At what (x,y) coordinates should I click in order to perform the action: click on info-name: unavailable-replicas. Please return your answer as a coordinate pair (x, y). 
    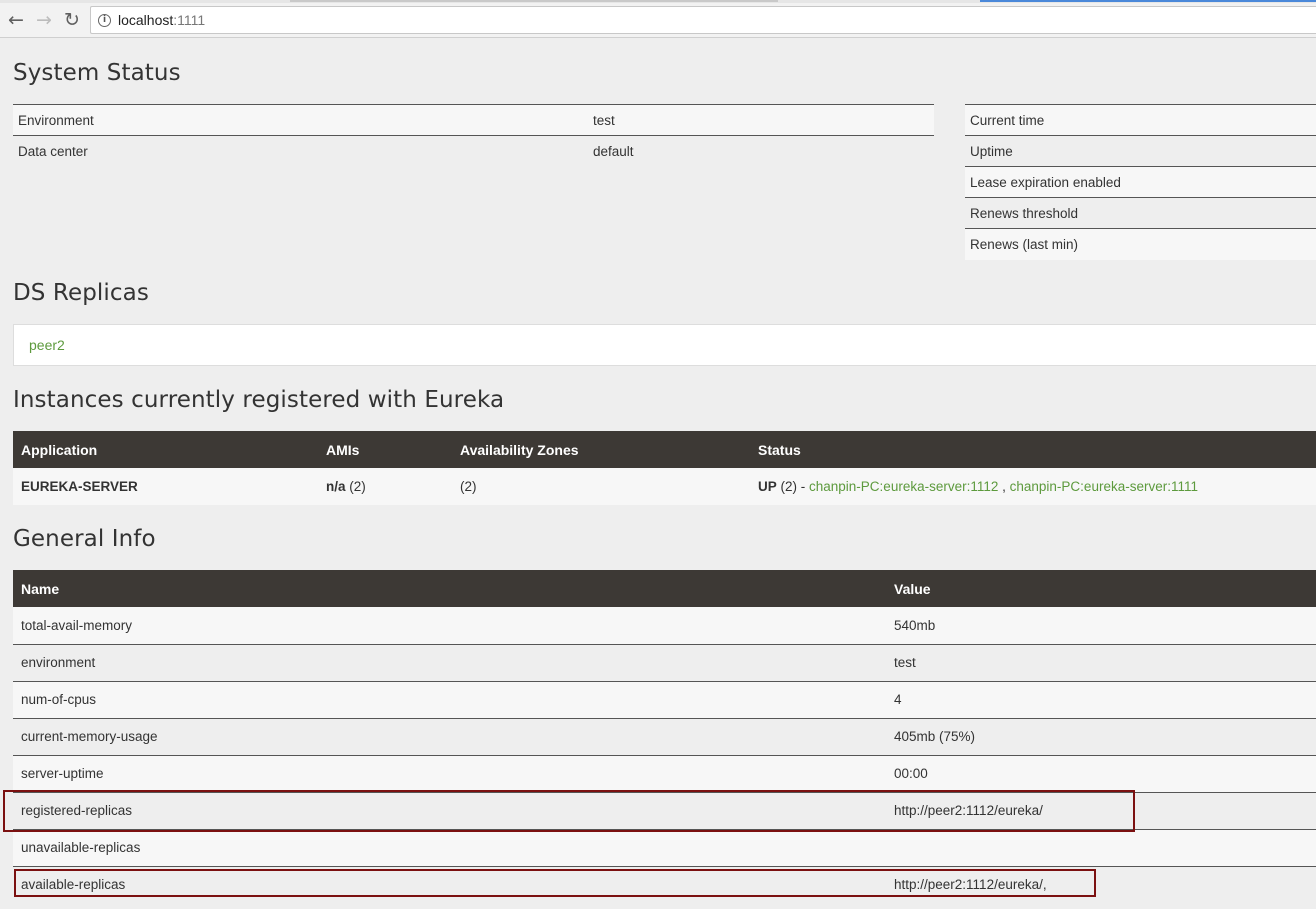
    Looking at the image, I should click on (449, 847).